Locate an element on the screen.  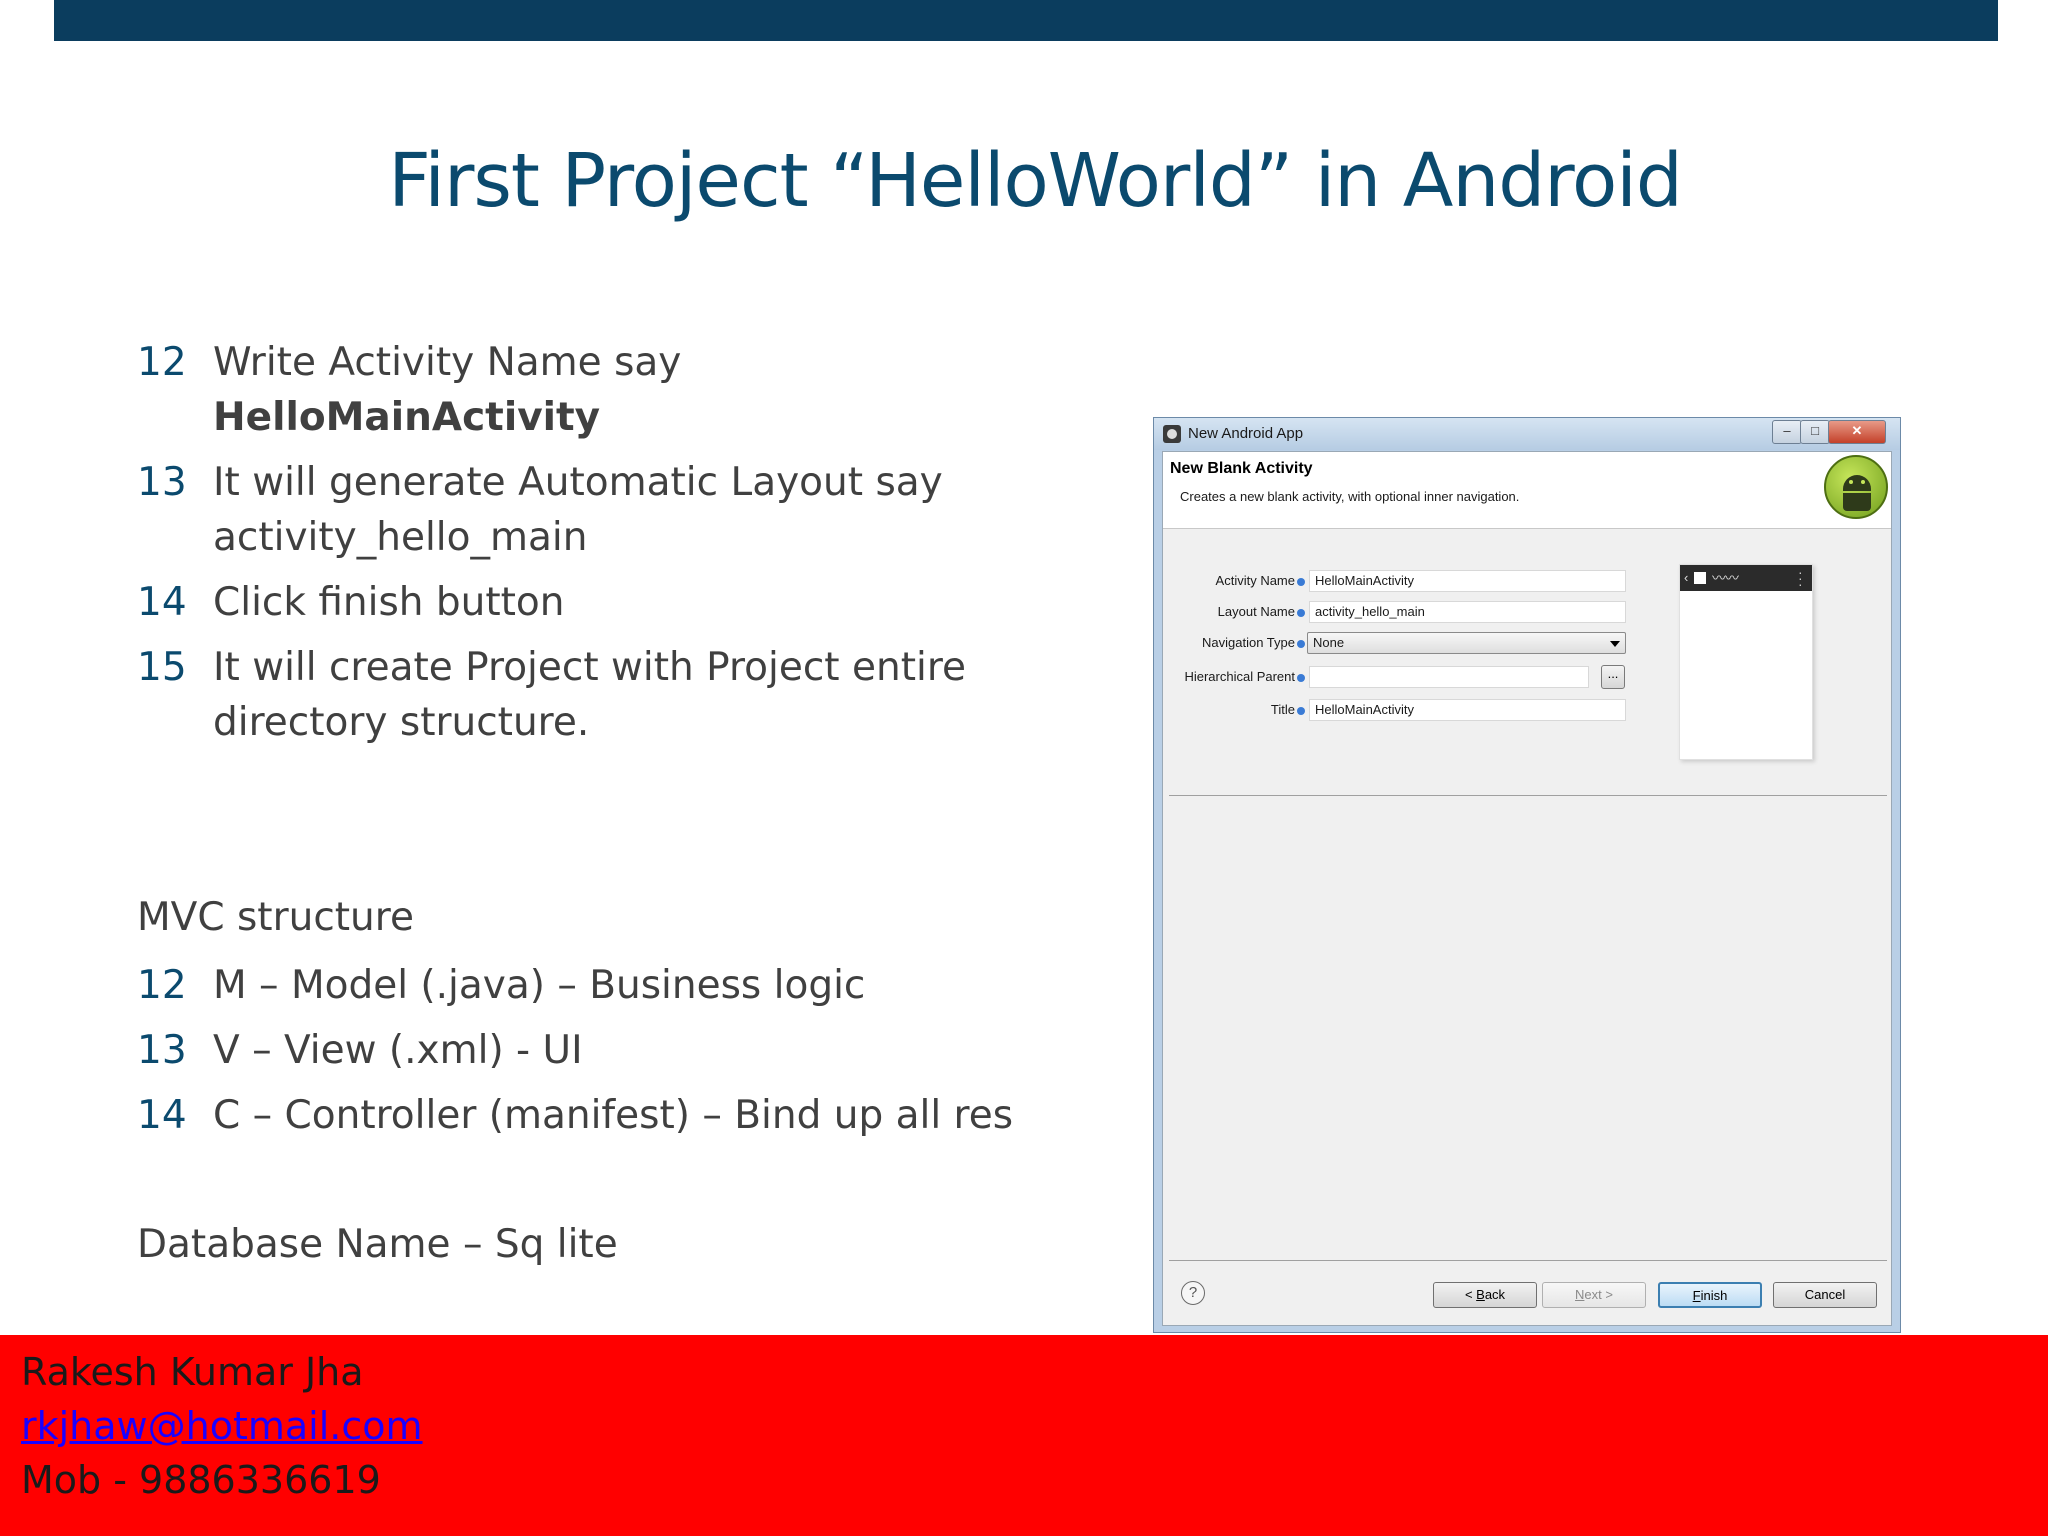
step-number: 13 is located at coordinates (162, 482).